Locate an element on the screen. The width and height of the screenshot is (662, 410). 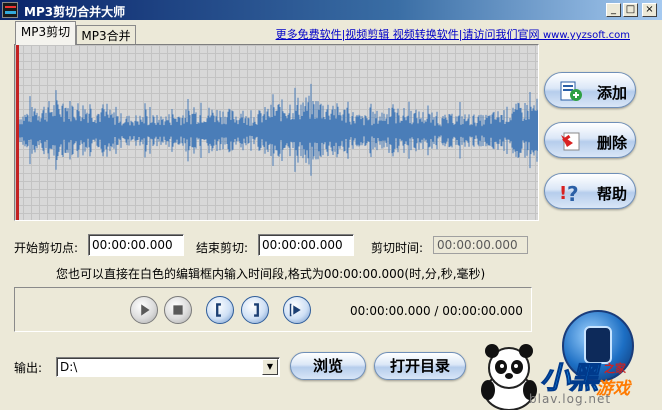
play-icon is located at coordinates (145, 310).